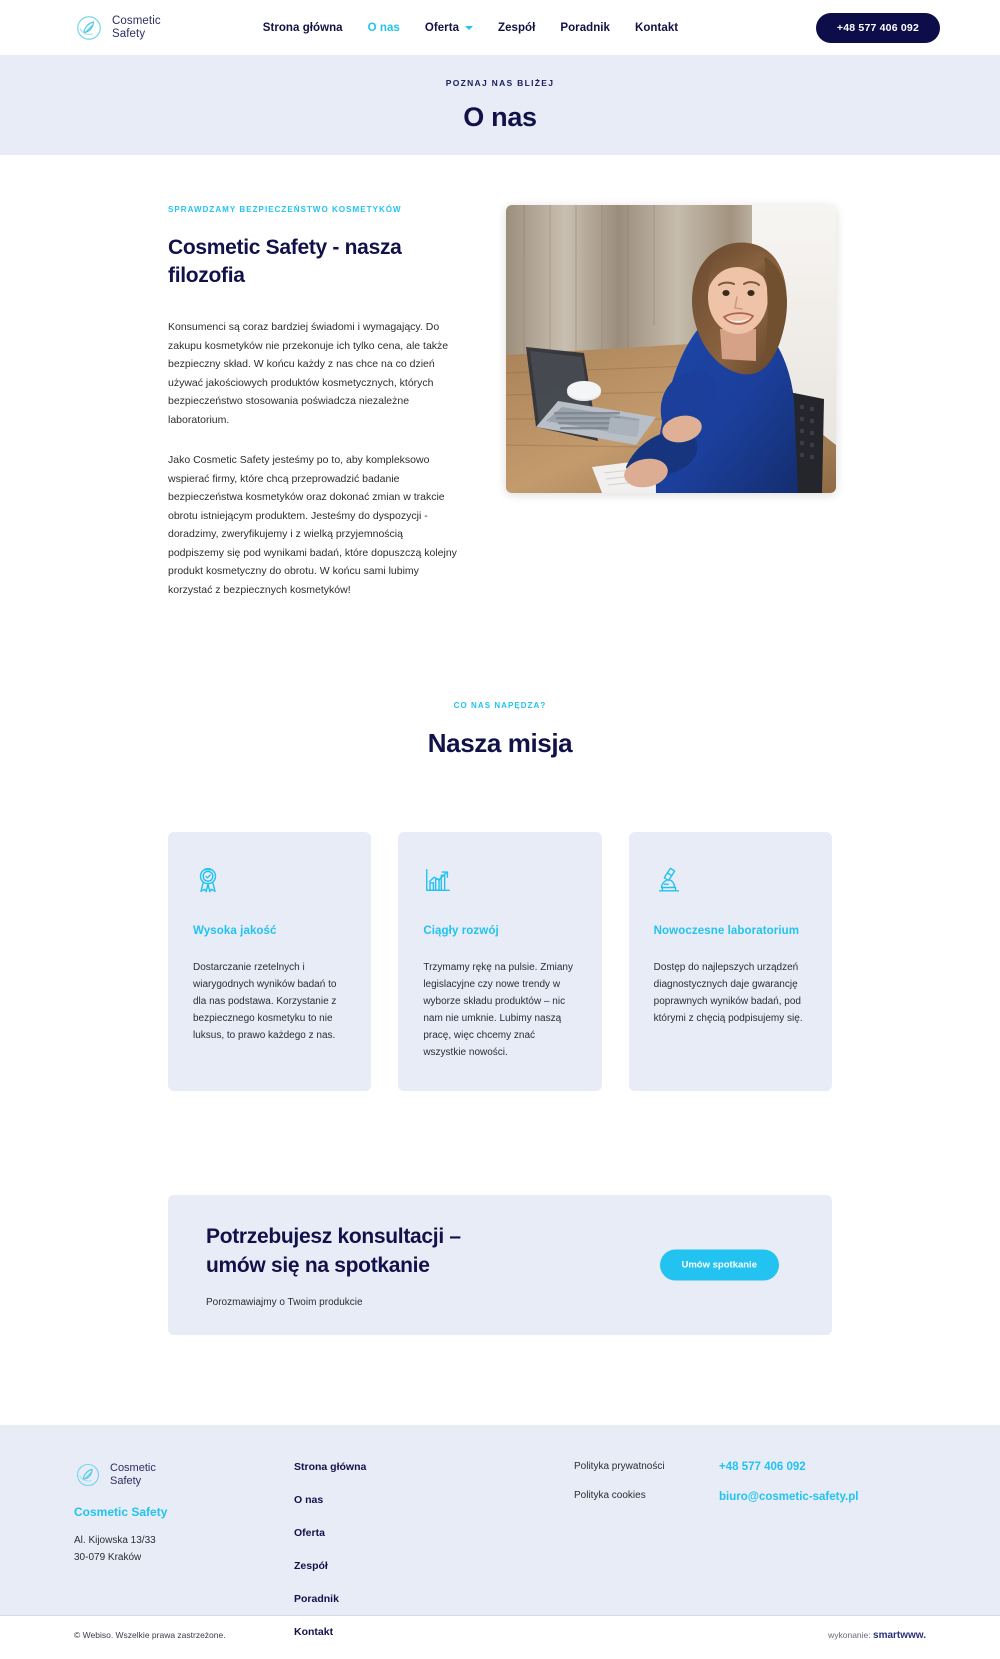  What do you see at coordinates (303, 28) in the screenshot?
I see `nav-item-strona-glowna: Strona główna` at bounding box center [303, 28].